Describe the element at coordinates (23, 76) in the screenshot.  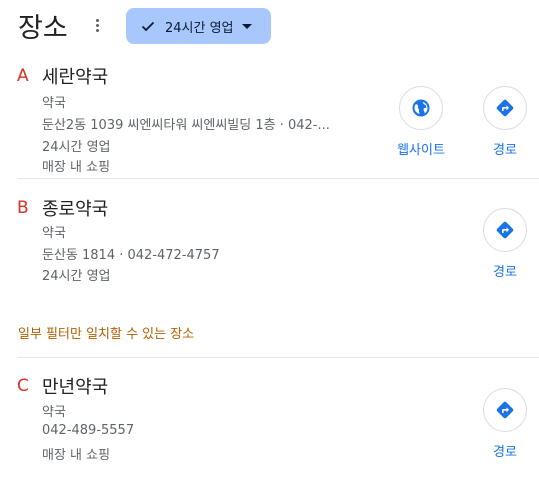
I see `place-letter: A` at that location.